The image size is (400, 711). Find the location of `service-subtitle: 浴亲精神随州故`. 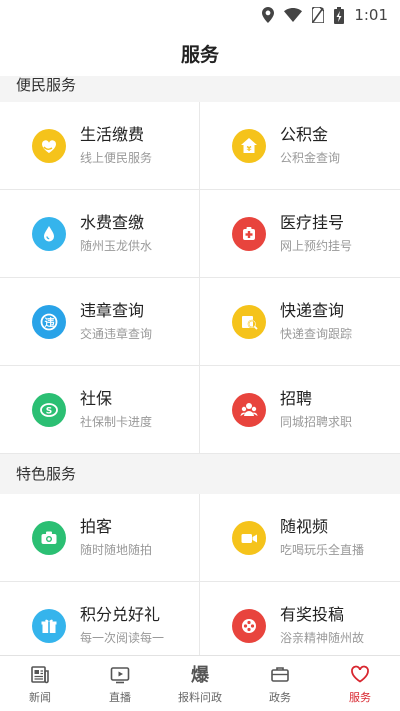

service-subtitle: 浴亲精神随州故 is located at coordinates (322, 638).